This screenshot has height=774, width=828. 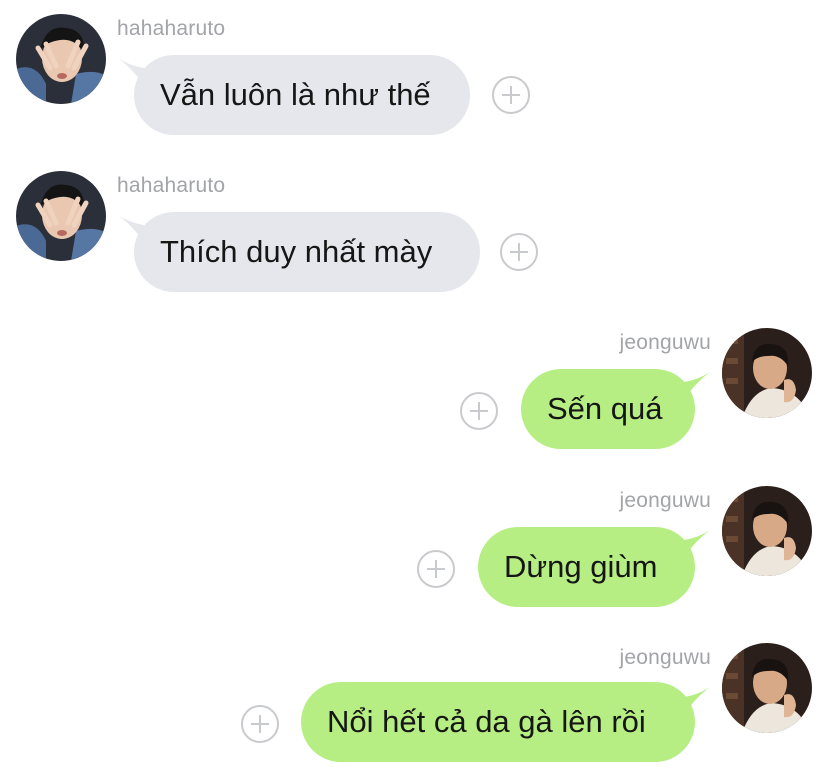 I want to click on message-bubble: Dừng giùm, so click(x=586, y=567).